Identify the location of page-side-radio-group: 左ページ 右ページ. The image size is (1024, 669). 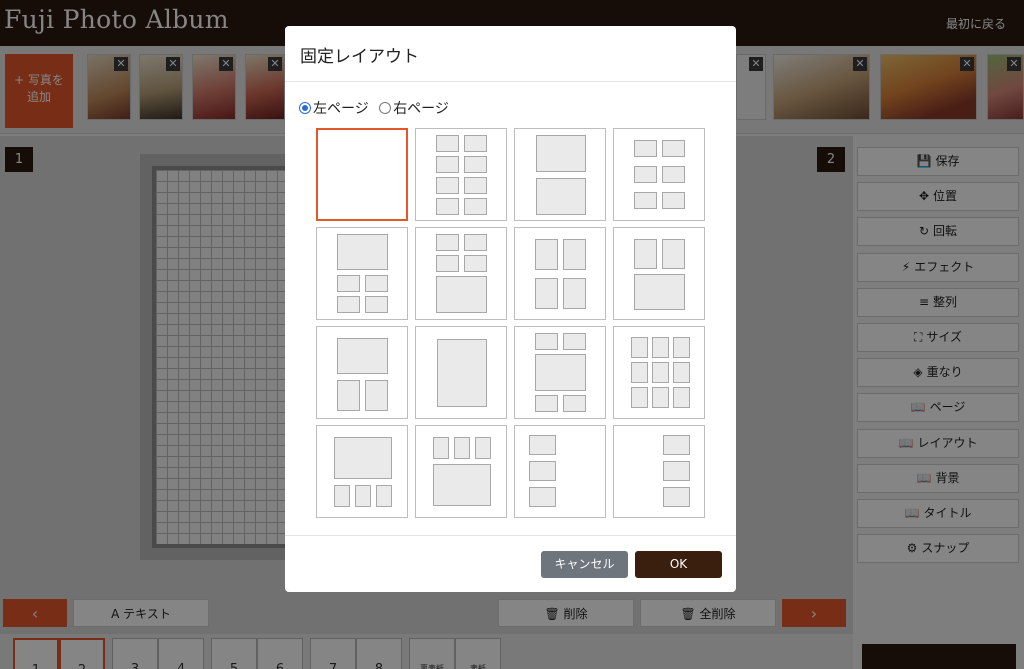
(377, 108).